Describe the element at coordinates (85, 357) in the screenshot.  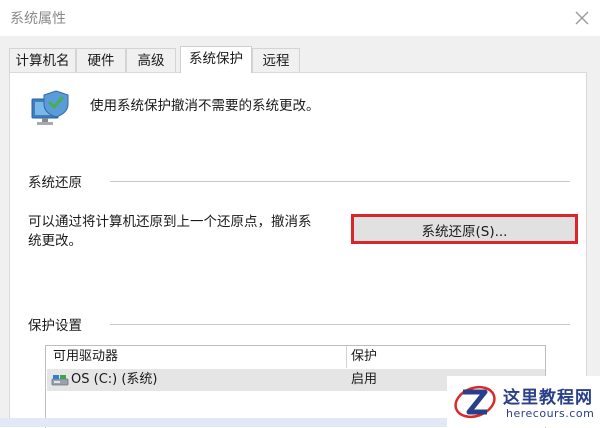
I see `column-header-drive: 可用驱动器` at that location.